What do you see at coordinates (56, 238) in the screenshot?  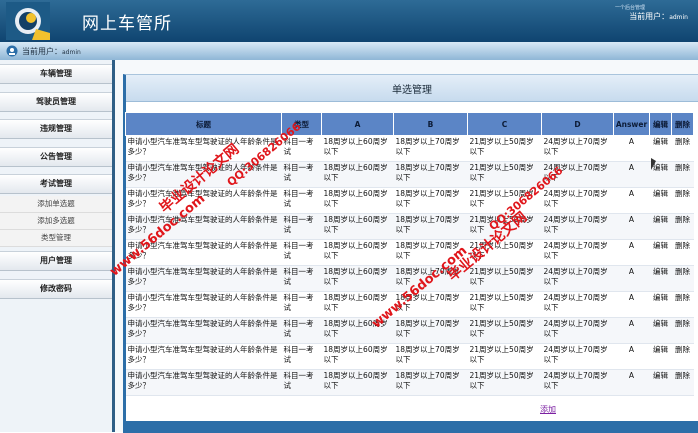 I see `sidebar-subitem-type-manage: 类型管理` at bounding box center [56, 238].